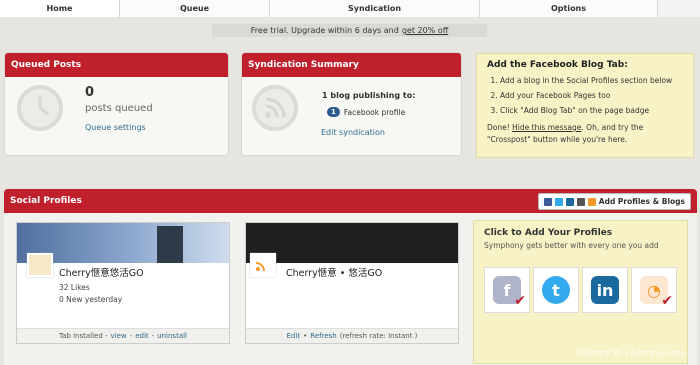 The width and height of the screenshot is (700, 365). I want to click on add-linkedin-tile: in, so click(605, 290).